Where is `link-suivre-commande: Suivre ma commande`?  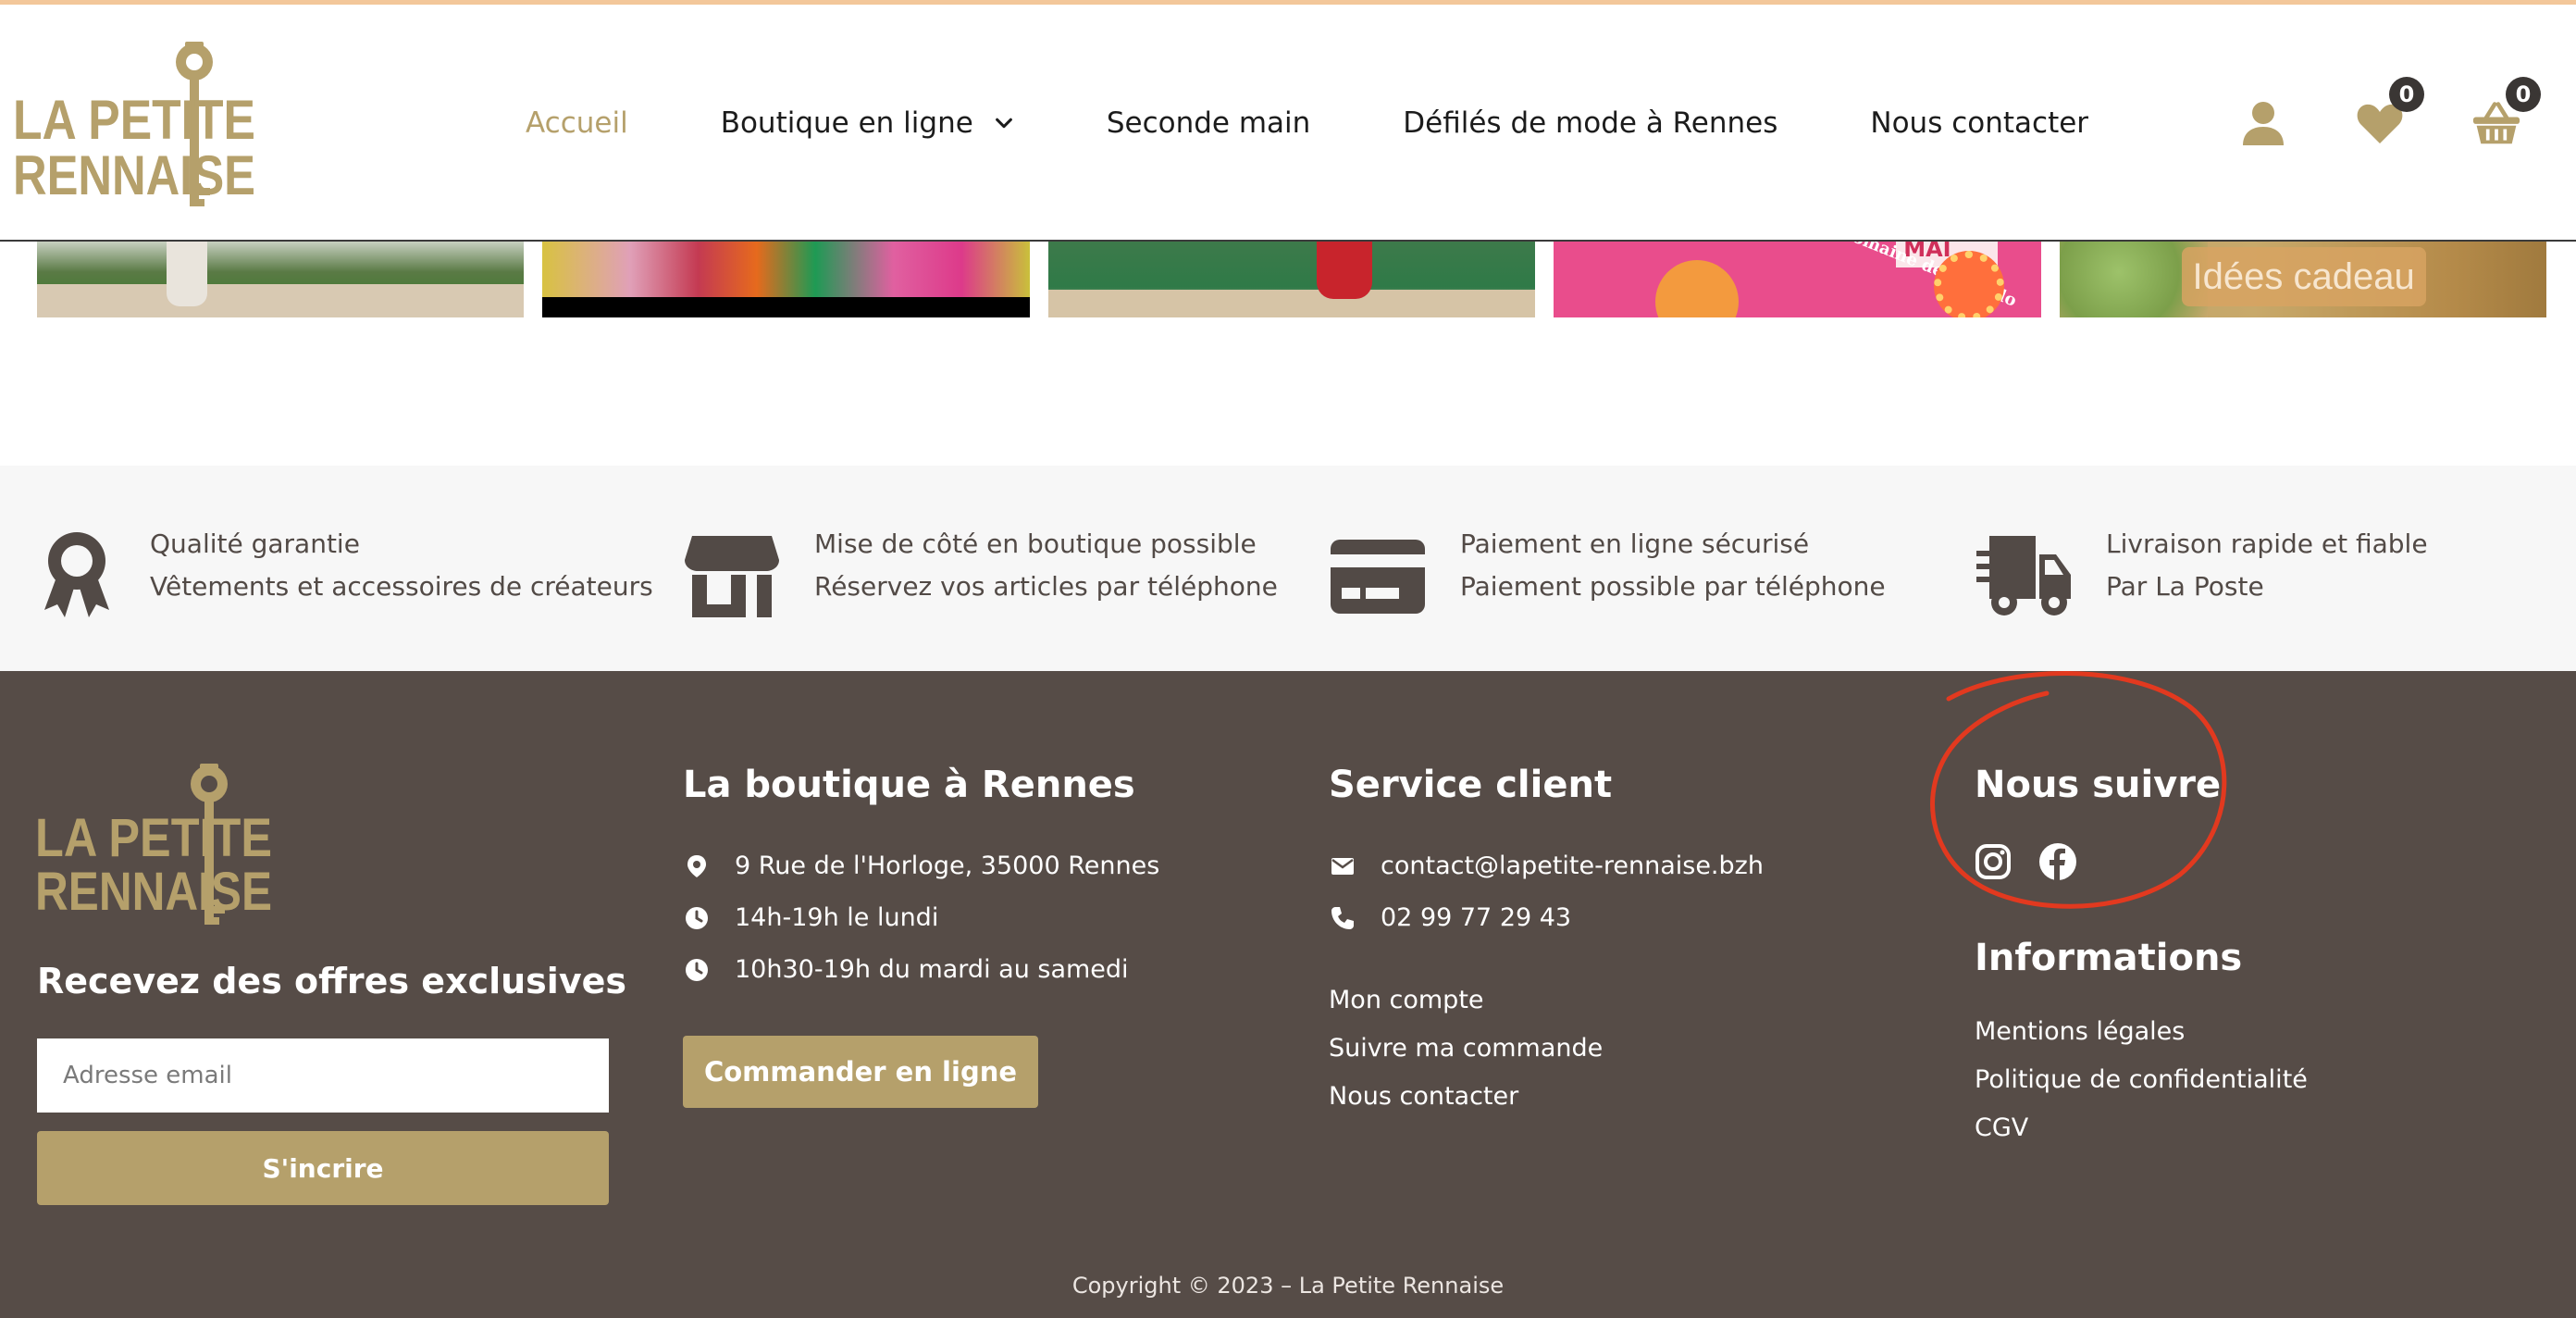 link-suivre-commande: Suivre ma commande is located at coordinates (1466, 1048).